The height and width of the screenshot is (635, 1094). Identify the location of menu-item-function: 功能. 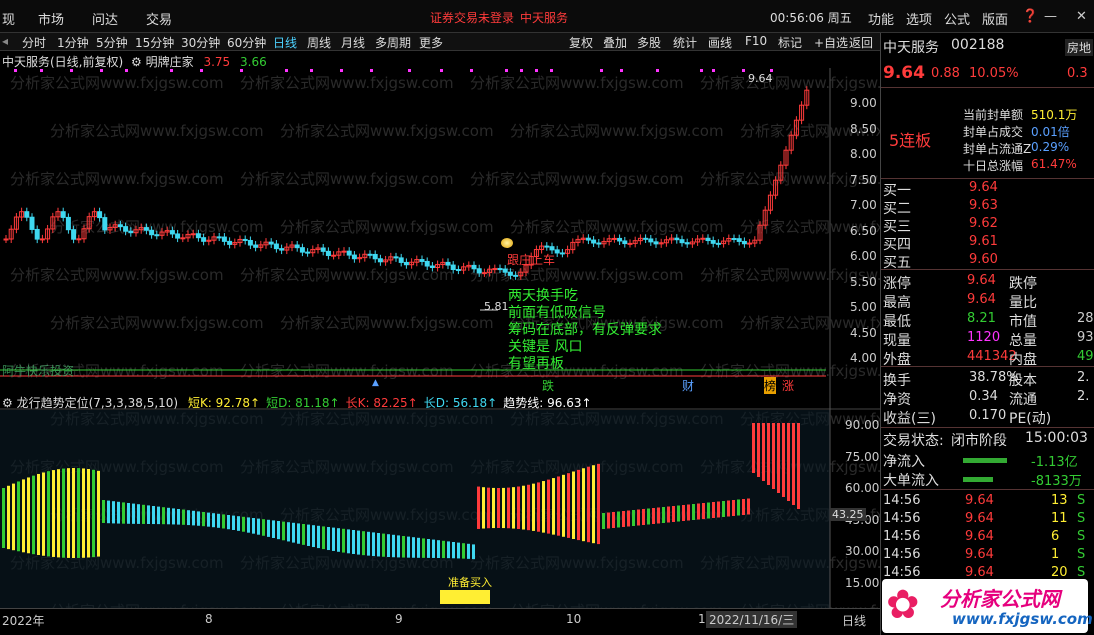
(881, 18).